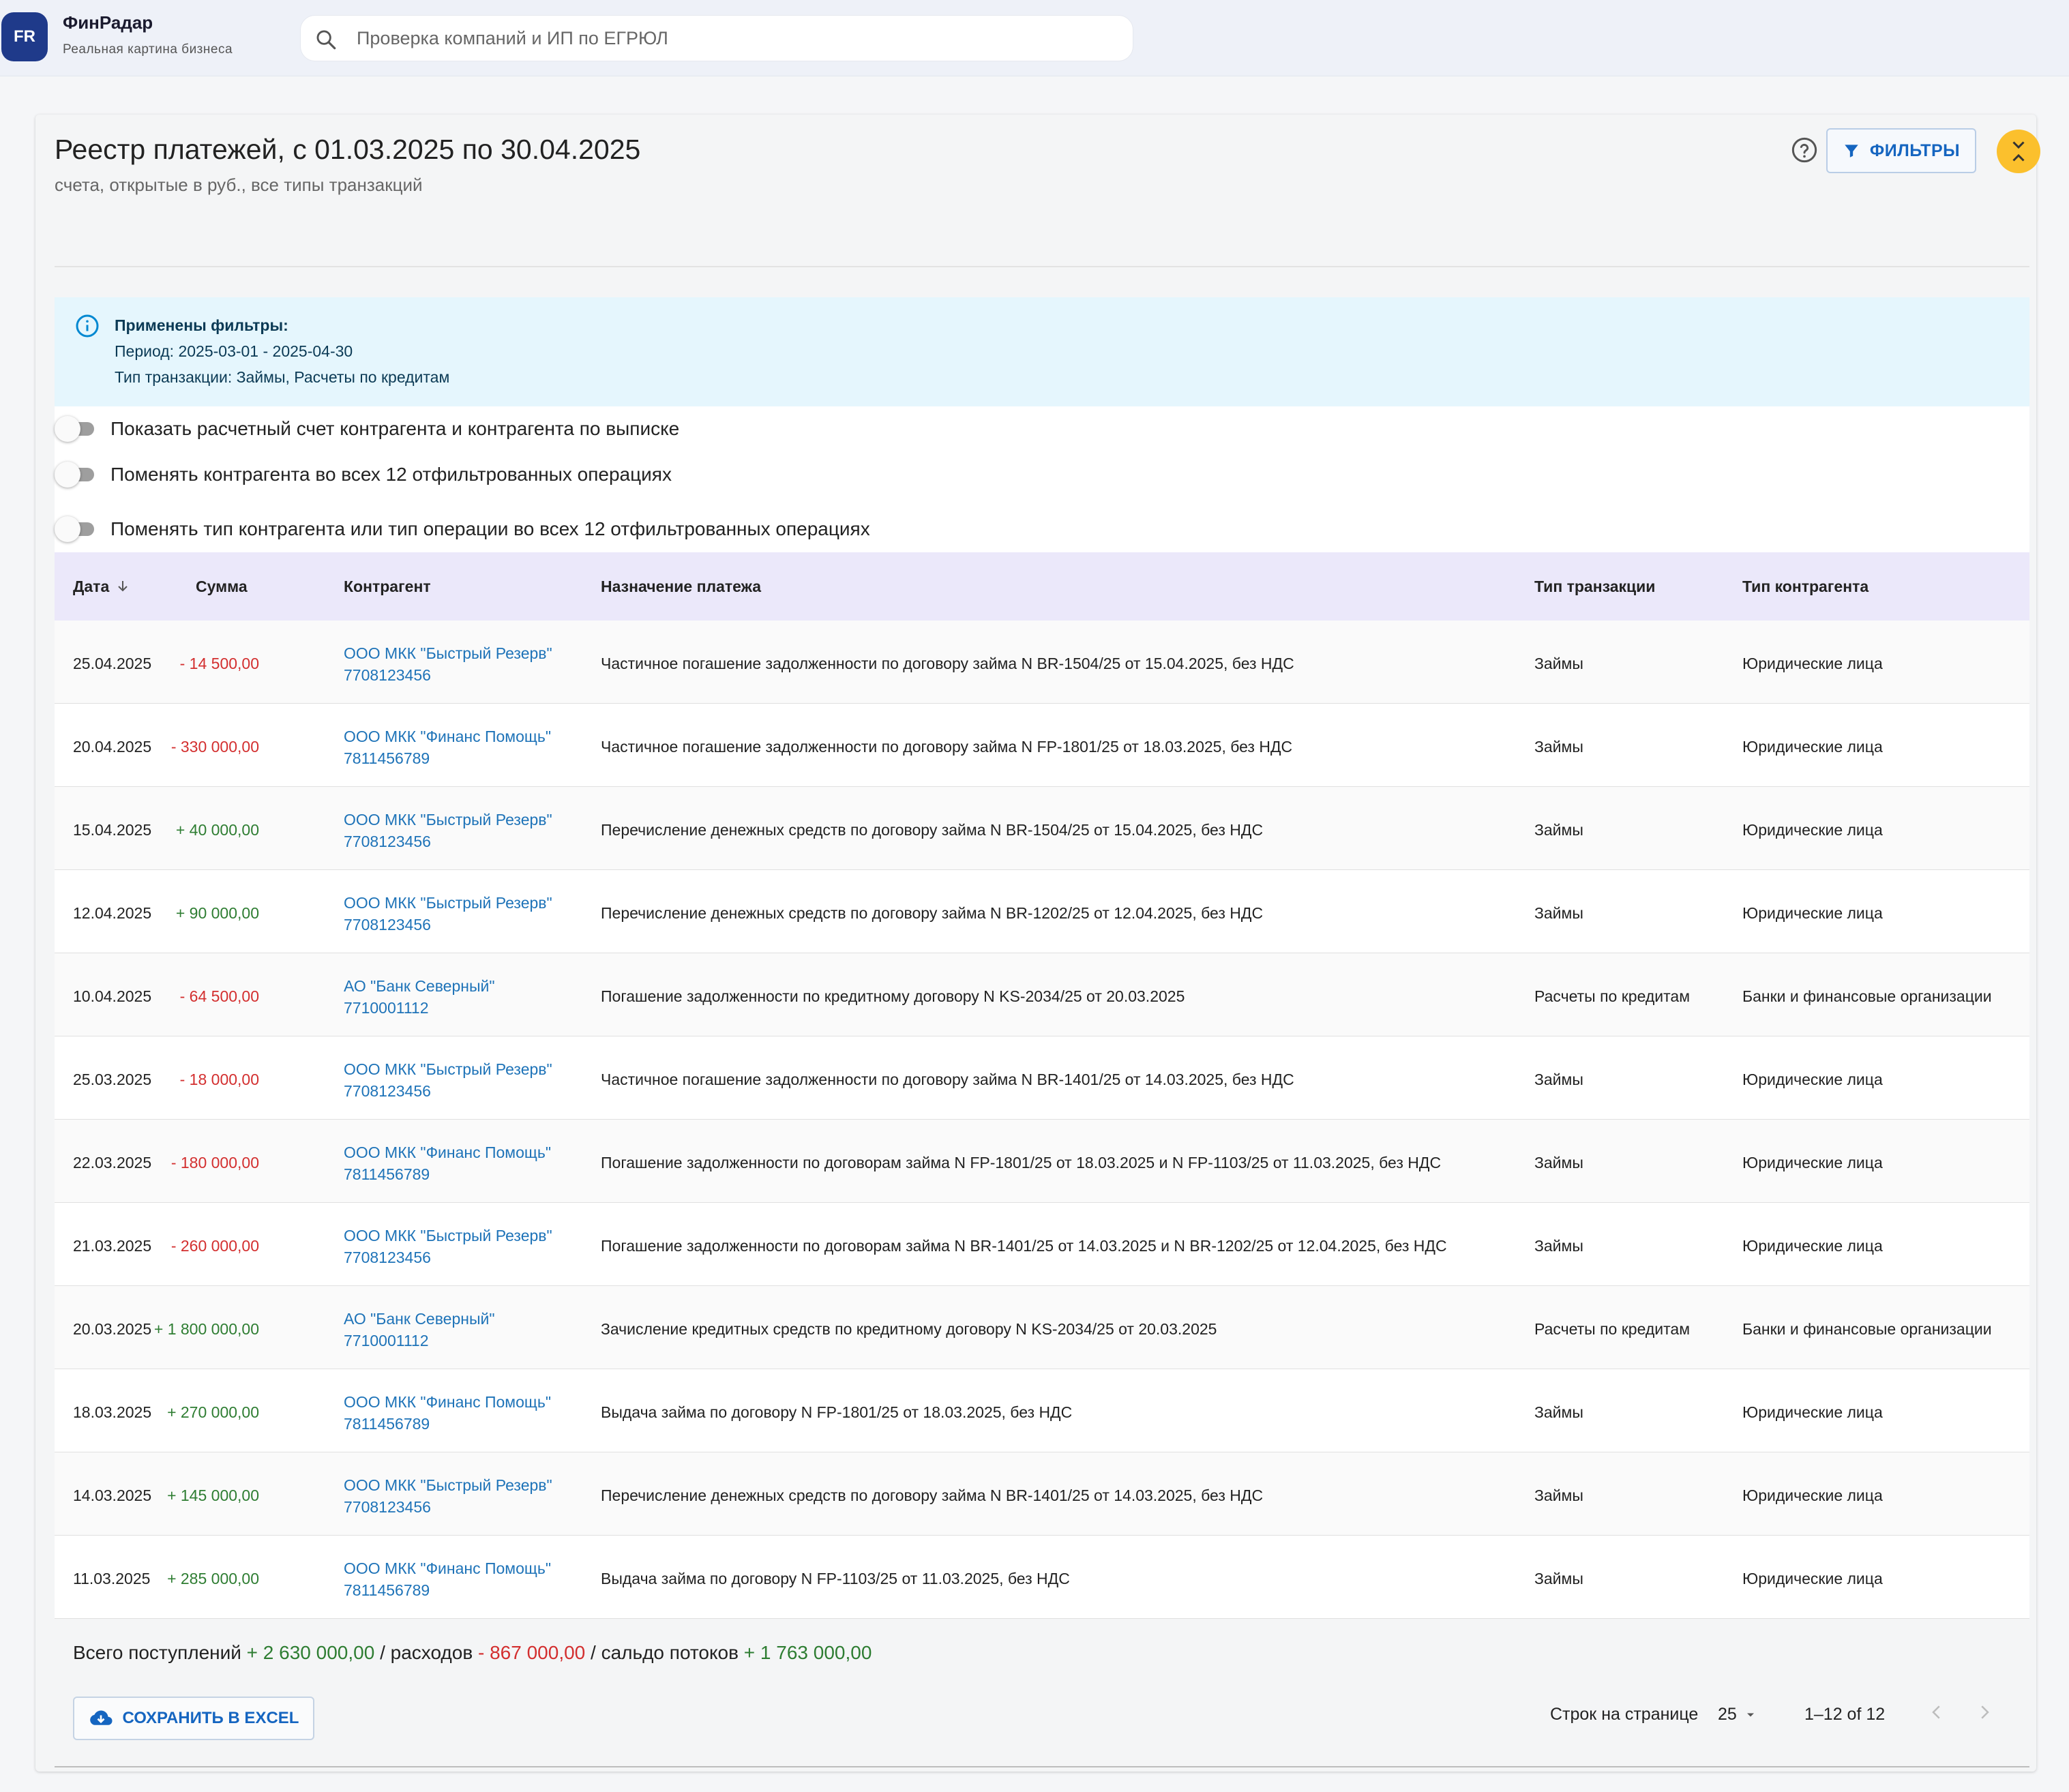  Describe the element at coordinates (732, 38) in the screenshot. I see `search-input` at that location.